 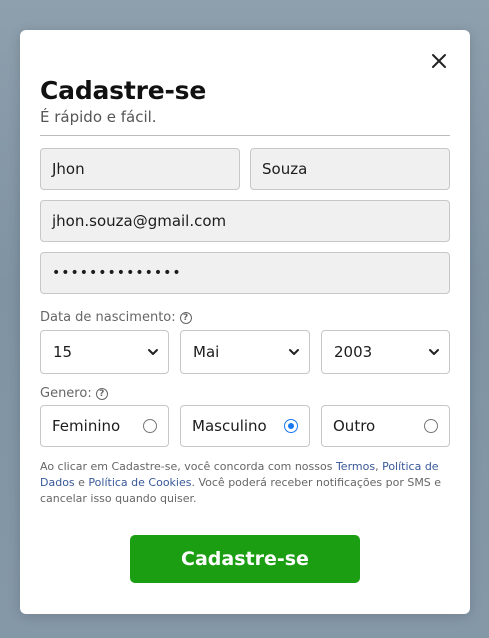 I want to click on terms-text-part: e, so click(x=81, y=482).